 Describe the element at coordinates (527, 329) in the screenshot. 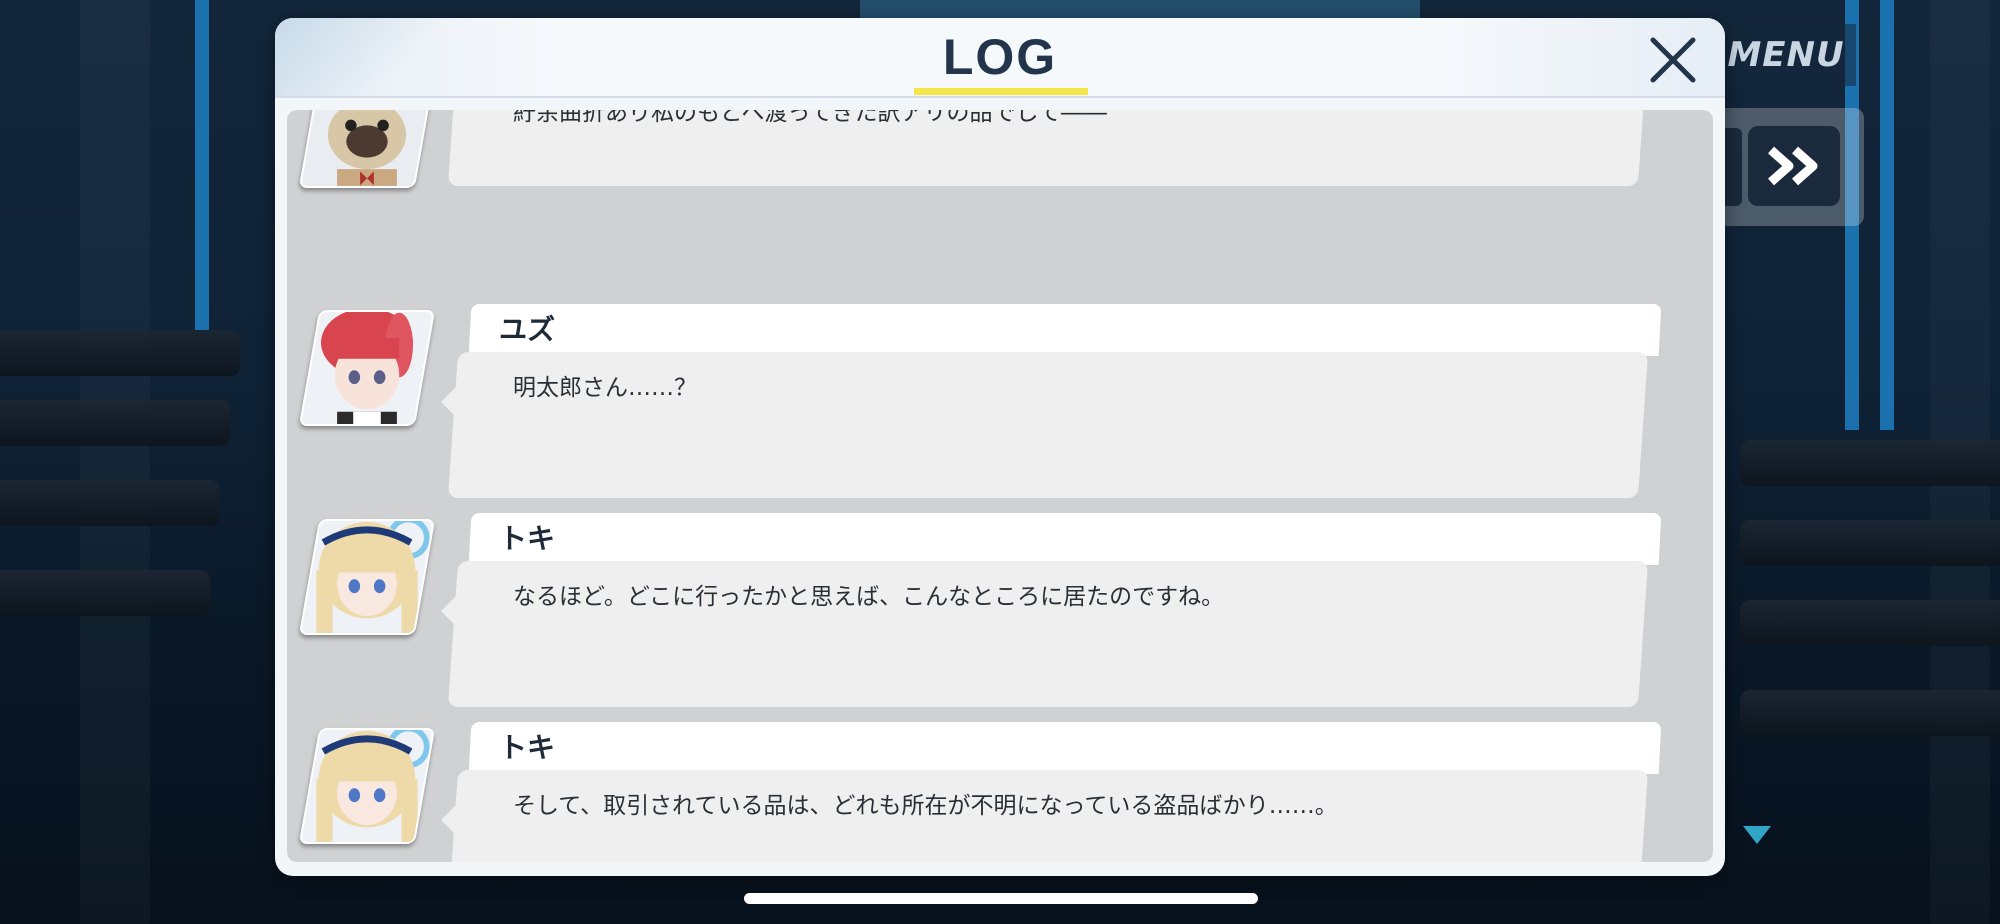

I see `speaker-name: ユズ` at that location.